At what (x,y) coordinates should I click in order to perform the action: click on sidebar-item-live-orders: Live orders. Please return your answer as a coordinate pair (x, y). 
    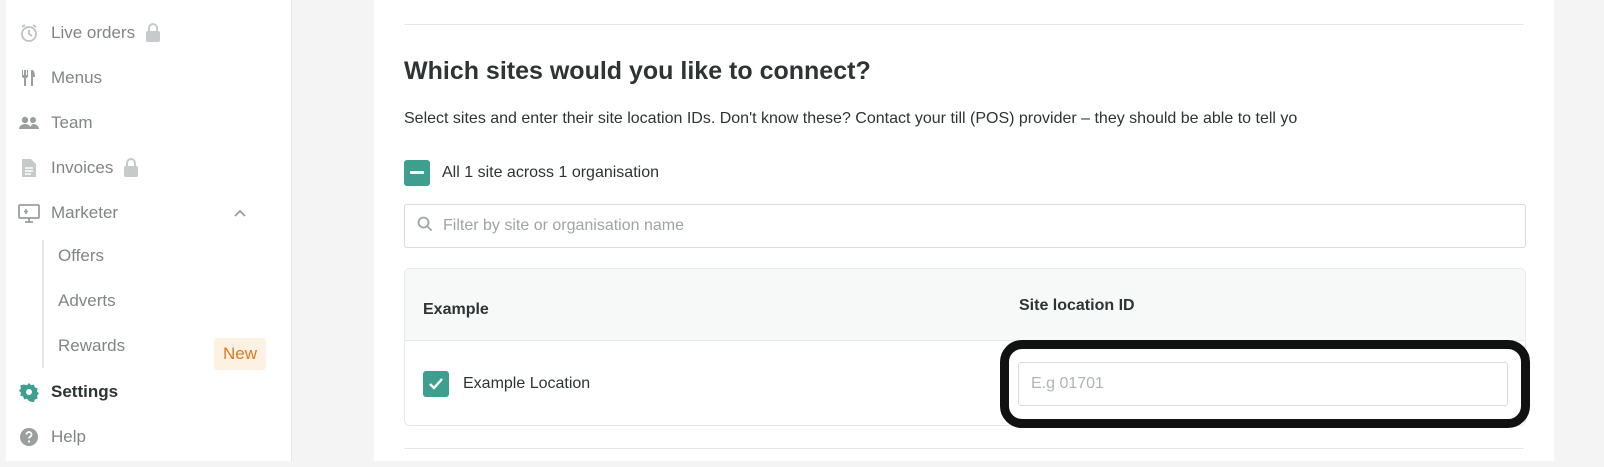
    Looking at the image, I should click on (89, 33).